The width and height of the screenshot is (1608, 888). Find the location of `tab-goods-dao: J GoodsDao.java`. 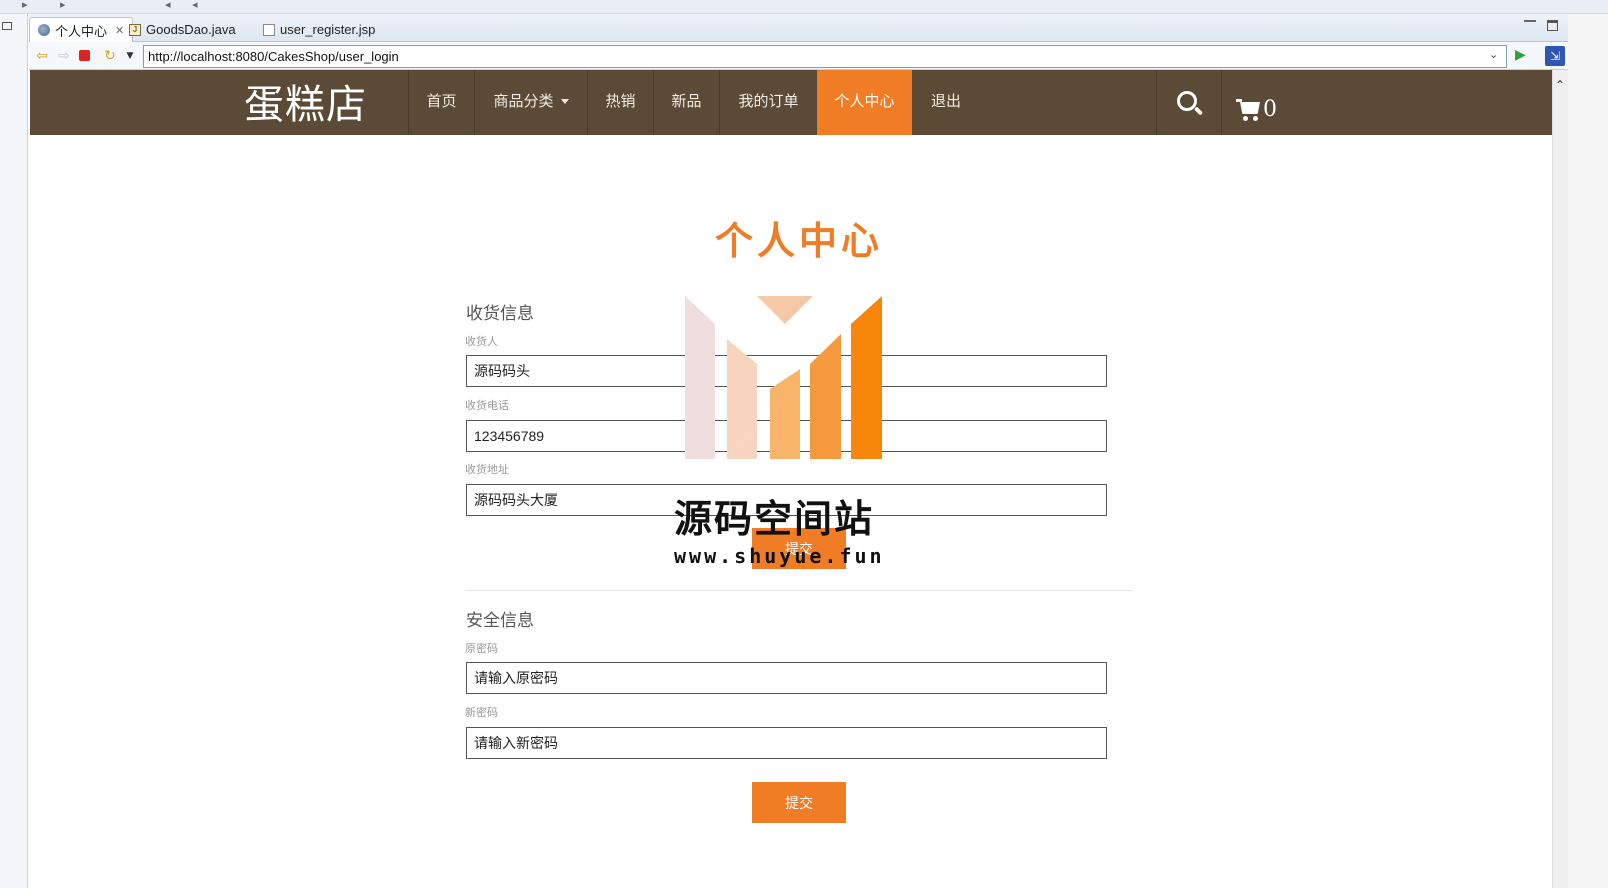

tab-goods-dao: J GoodsDao.java is located at coordinates (182, 29).